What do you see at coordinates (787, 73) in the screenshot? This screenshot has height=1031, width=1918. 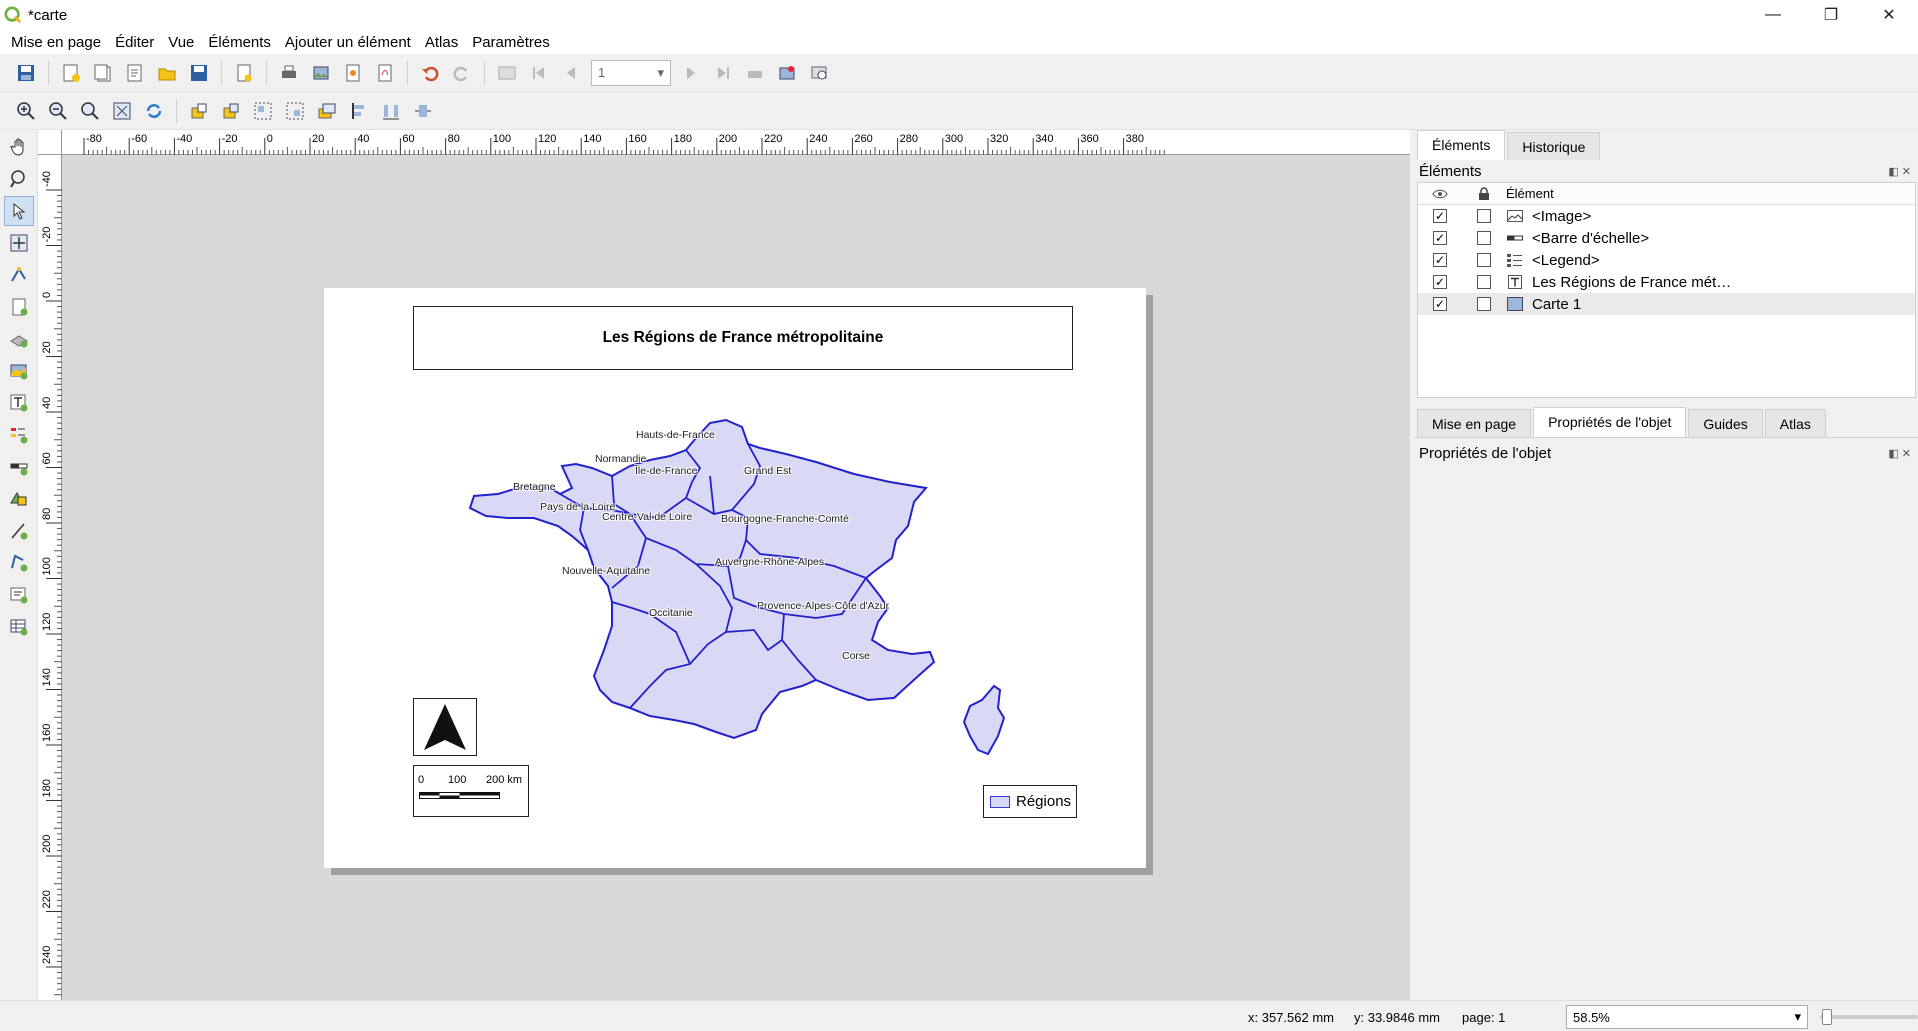 I see `atlas-export-button` at bounding box center [787, 73].